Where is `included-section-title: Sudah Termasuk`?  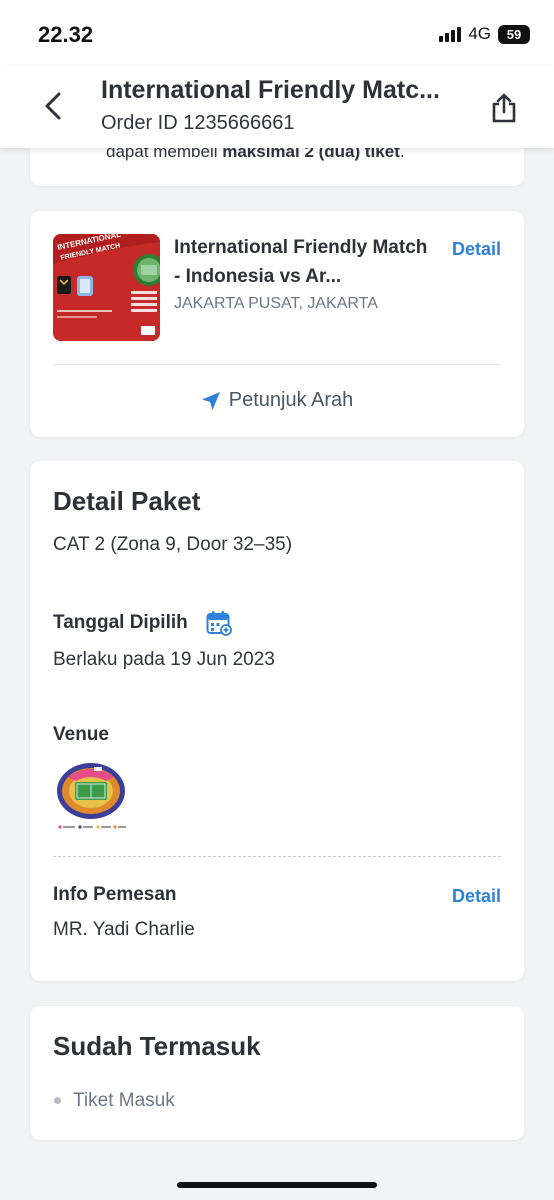 included-section-title: Sudah Termasuk is located at coordinates (157, 1046).